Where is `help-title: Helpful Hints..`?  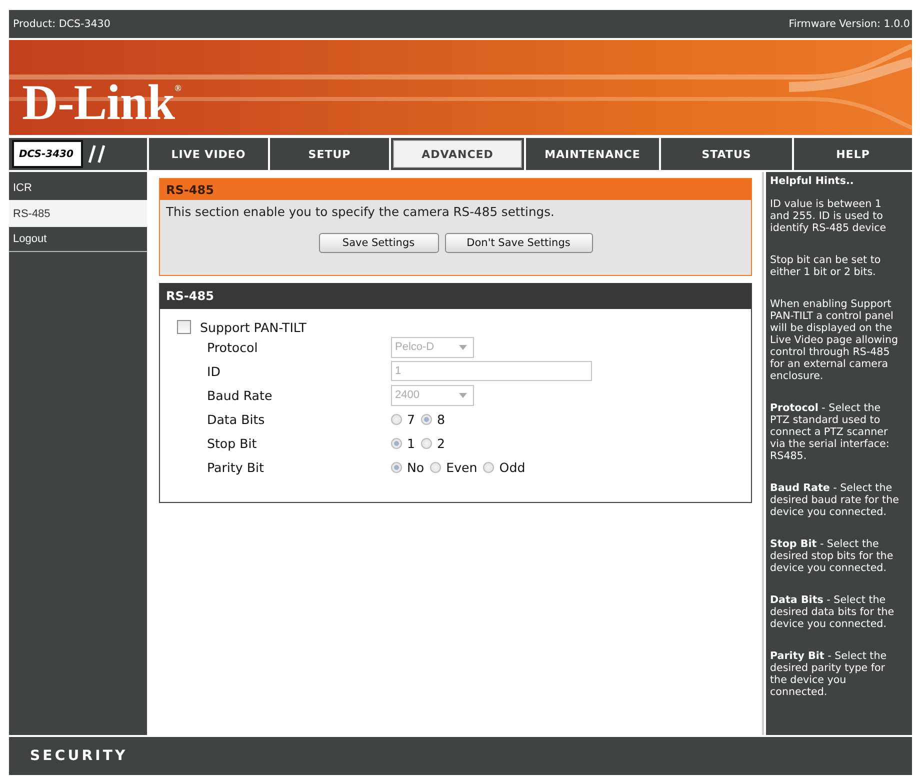 help-title: Helpful Hints.. is located at coordinates (812, 181).